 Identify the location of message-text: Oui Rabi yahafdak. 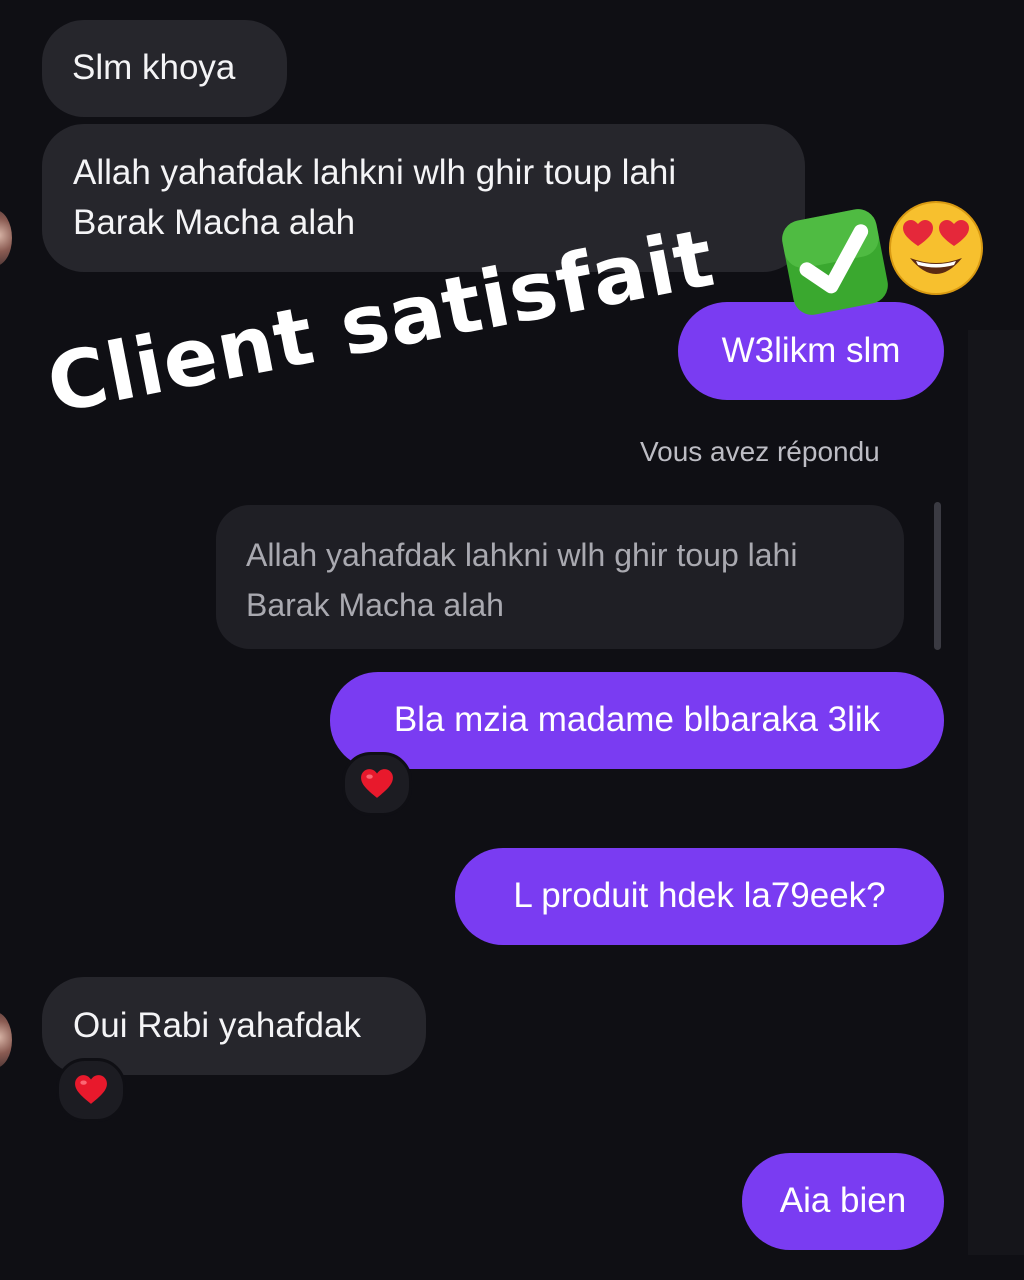
(217, 1025).